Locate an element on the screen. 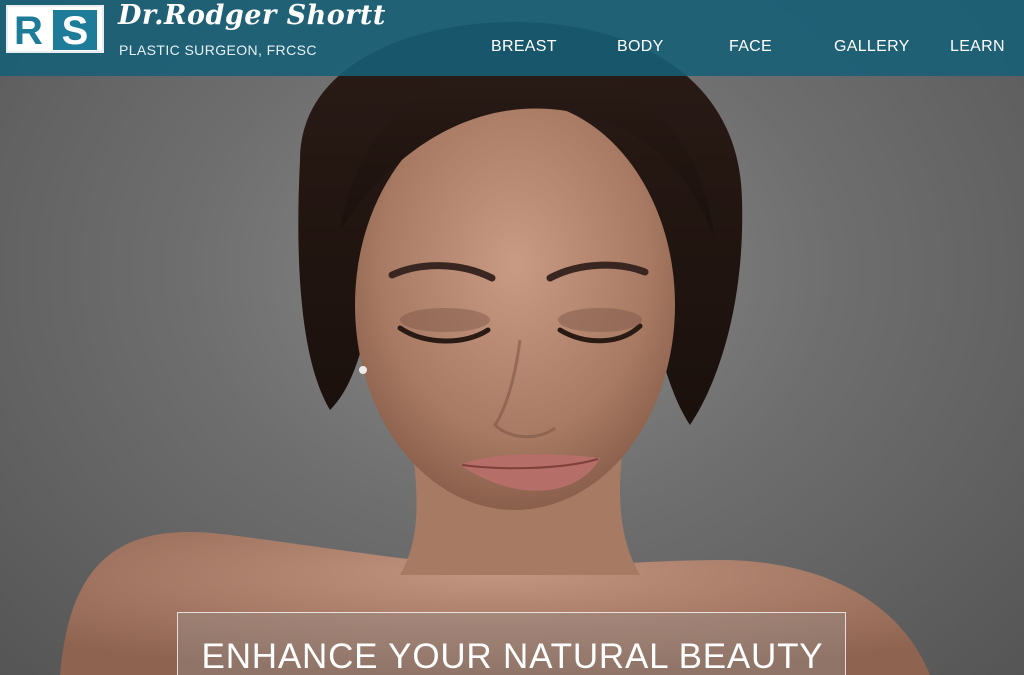 This screenshot has height=675, width=1024. brand-subtitle: PLASTIC SURGEON, FRCSC is located at coordinates (218, 50).